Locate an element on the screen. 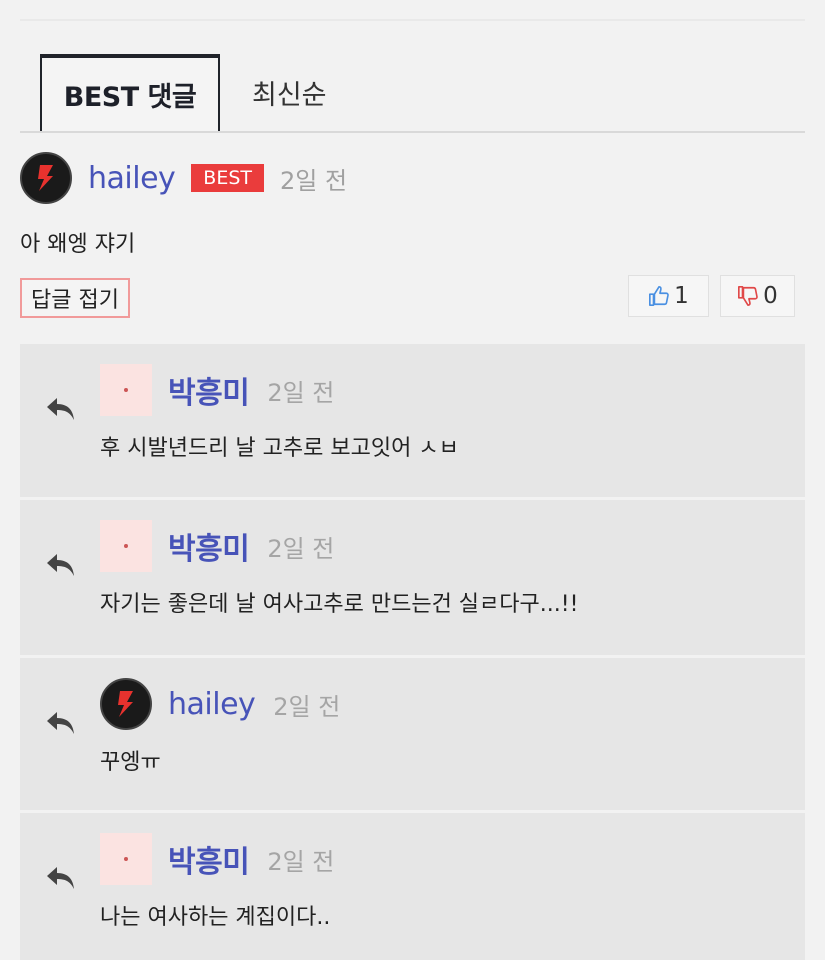 The height and width of the screenshot is (960, 825). reply-item: 박흥미 2일 전 나는 여사하는 계집이다.. is located at coordinates (412, 885).